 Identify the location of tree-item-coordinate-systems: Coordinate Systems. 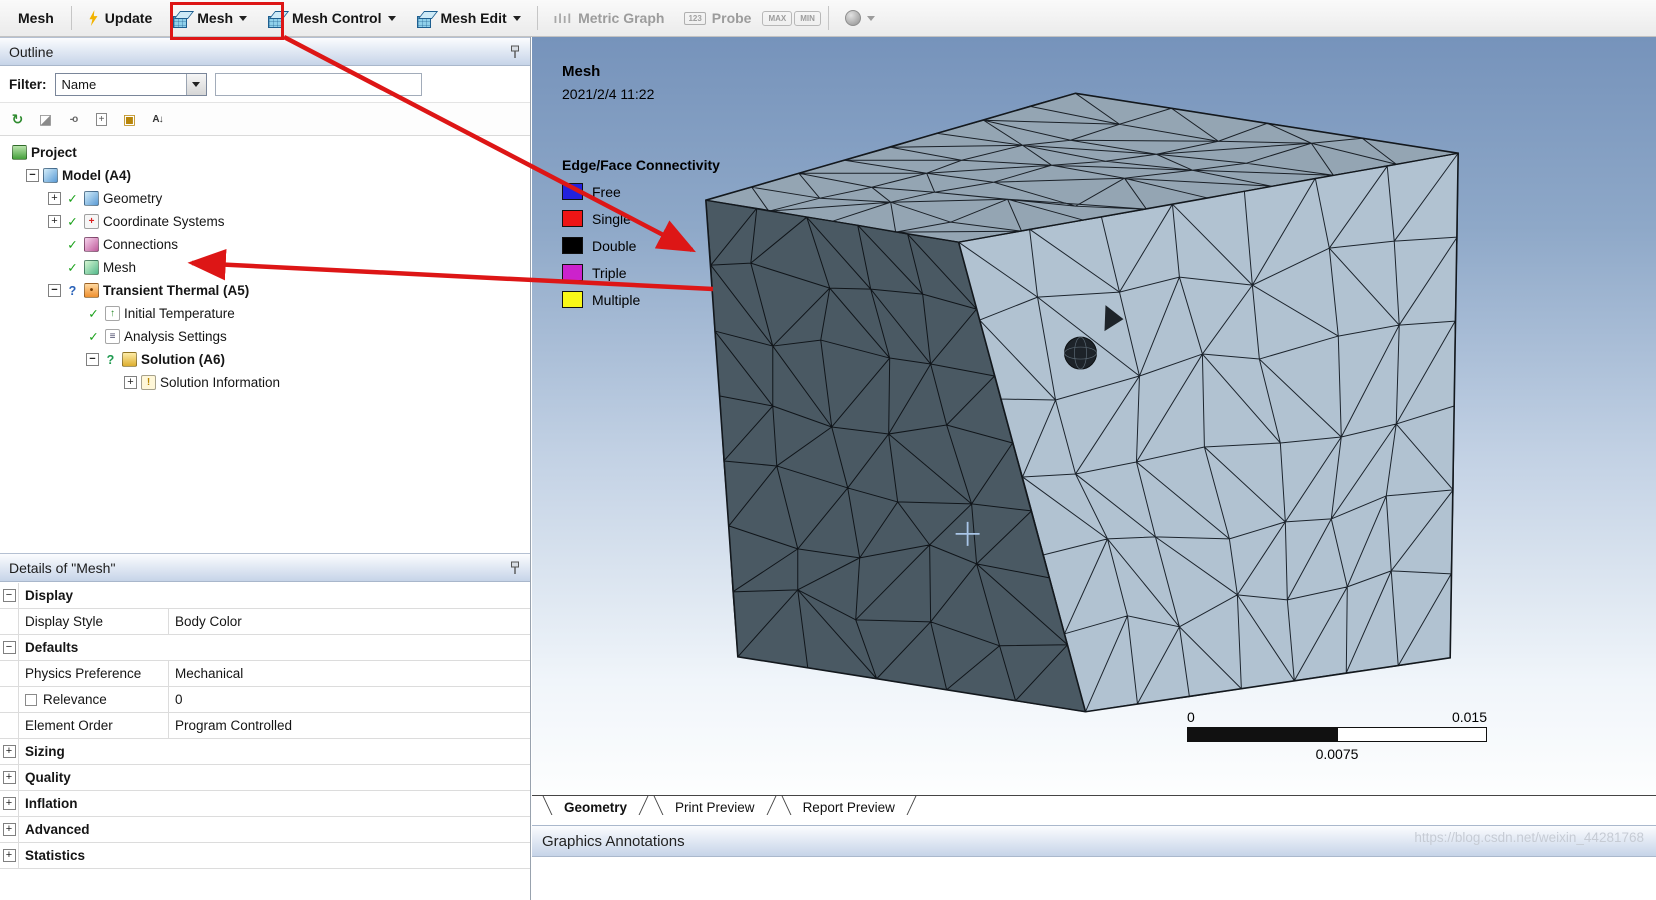
(265, 221).